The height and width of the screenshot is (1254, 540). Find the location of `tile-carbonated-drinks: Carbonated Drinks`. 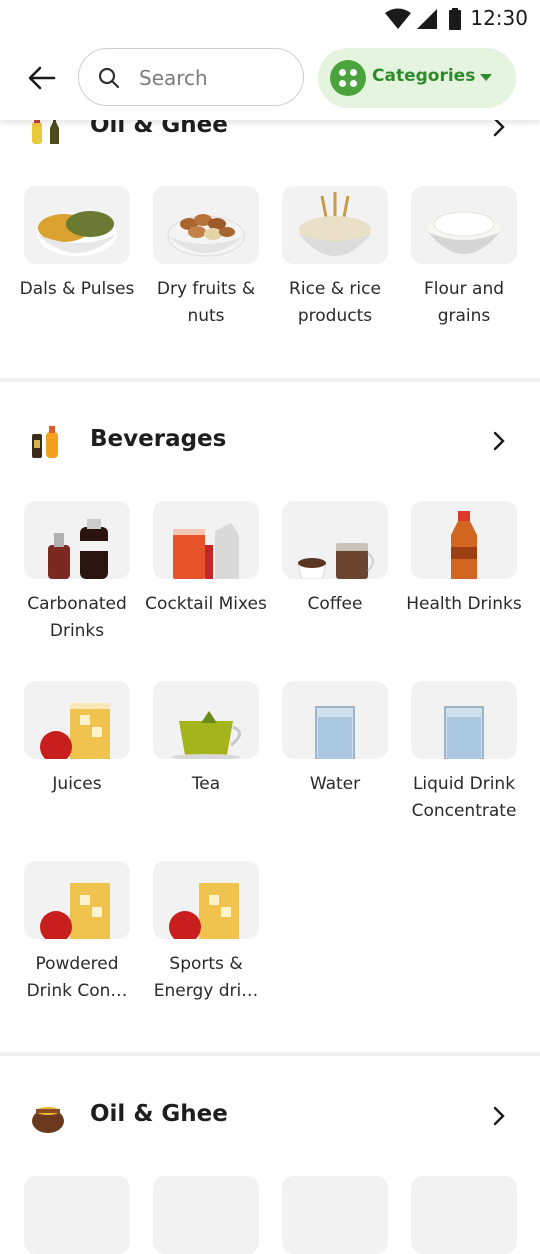

tile-carbonated-drinks: Carbonated Drinks is located at coordinates (77, 573).